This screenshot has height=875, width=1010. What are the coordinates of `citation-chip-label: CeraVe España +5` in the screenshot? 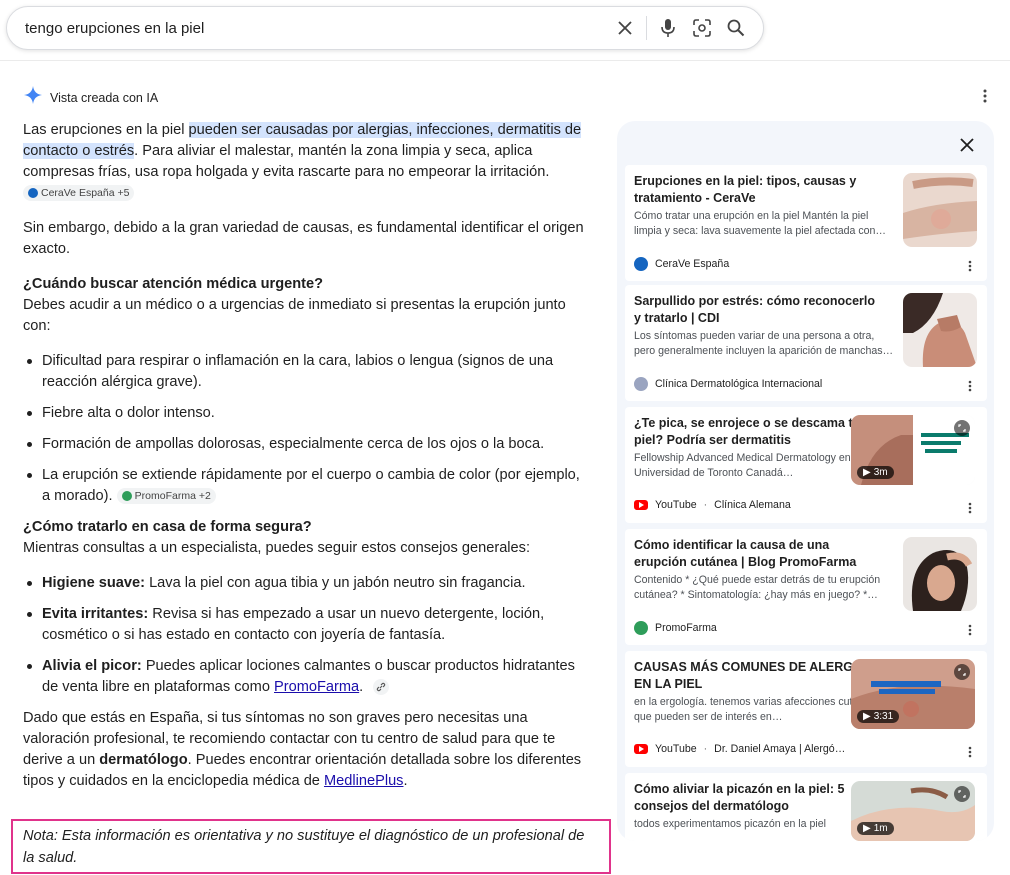 It's located at (85, 193).